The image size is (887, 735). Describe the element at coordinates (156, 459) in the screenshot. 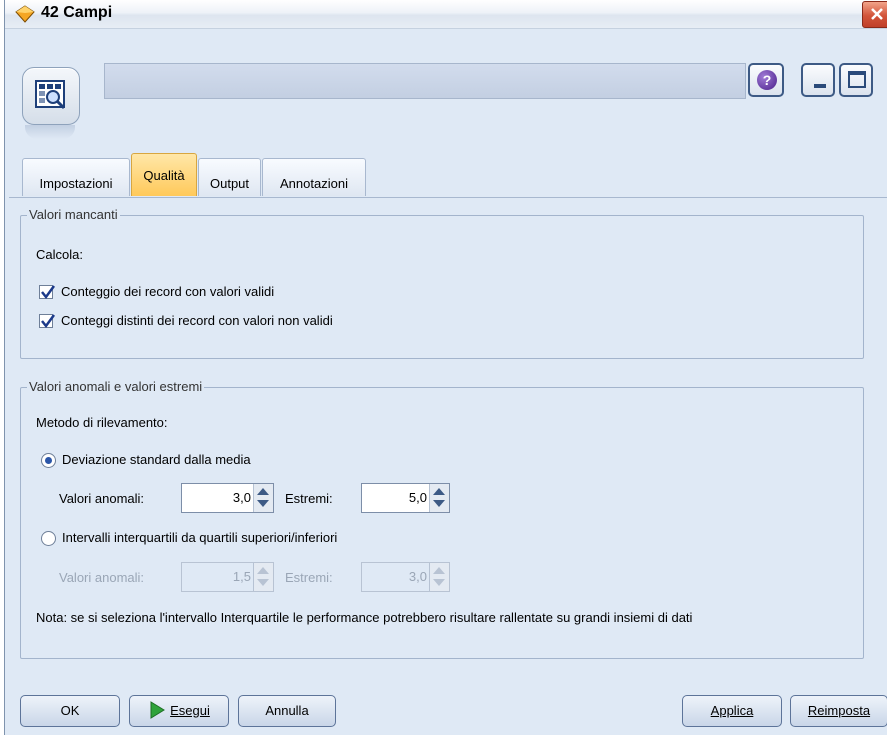

I see `stddev-label: Deviazione standard dalla media` at that location.